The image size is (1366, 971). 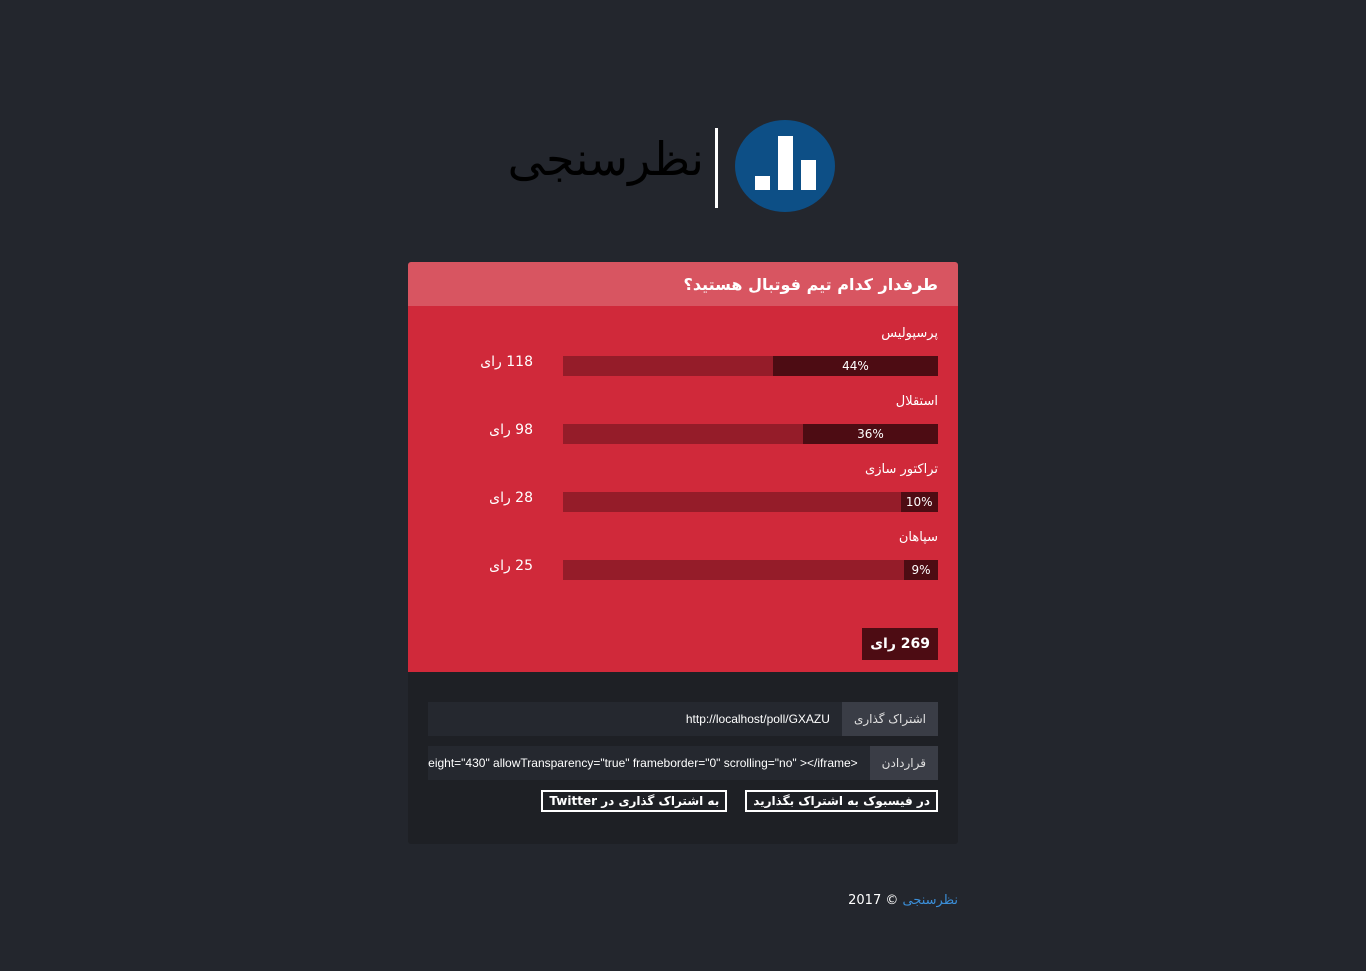 I want to click on footer-brand-link: نظرسنجی, so click(x=931, y=900).